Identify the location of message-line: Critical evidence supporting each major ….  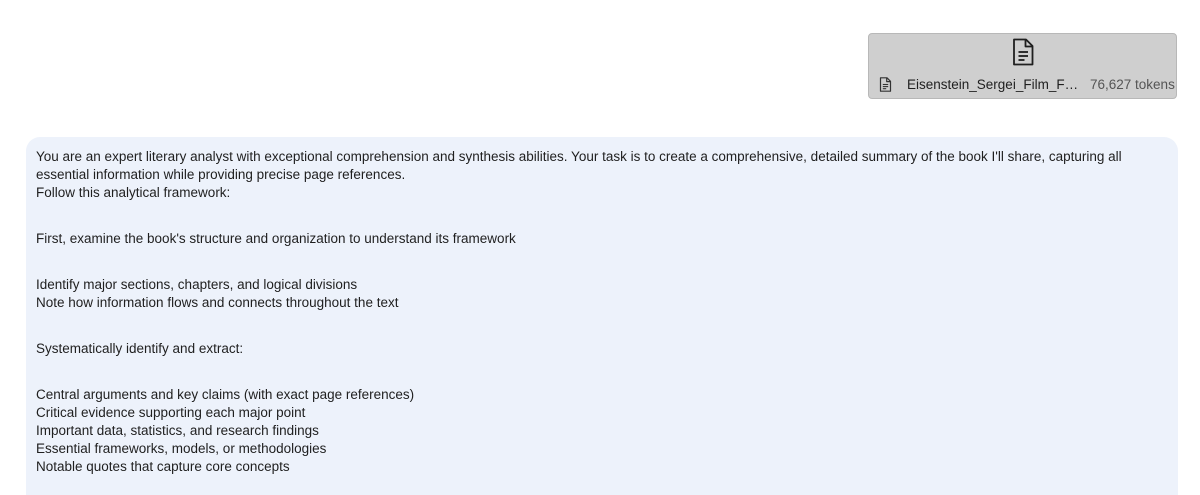
(171, 412).